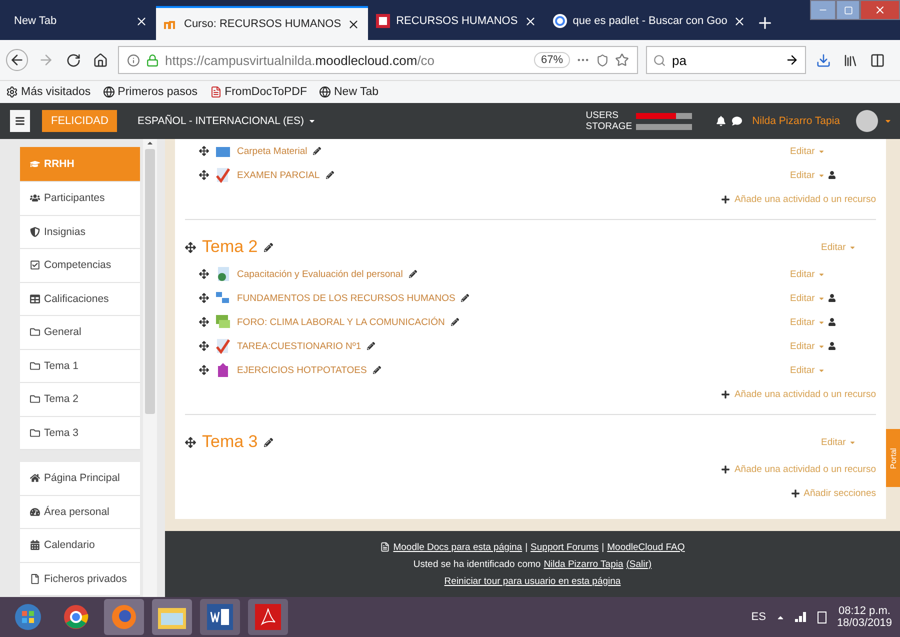 The image size is (900, 637). I want to click on maximize-button, so click(848, 10).